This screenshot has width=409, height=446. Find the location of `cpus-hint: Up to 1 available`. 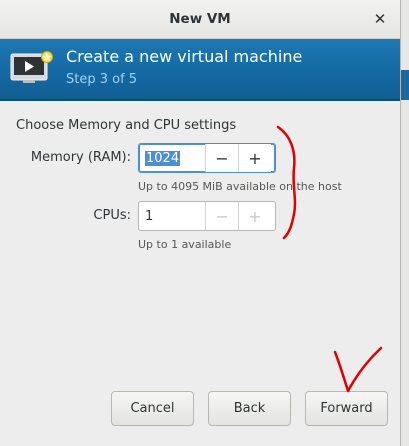

cpus-hint: Up to 1 available is located at coordinates (185, 244).